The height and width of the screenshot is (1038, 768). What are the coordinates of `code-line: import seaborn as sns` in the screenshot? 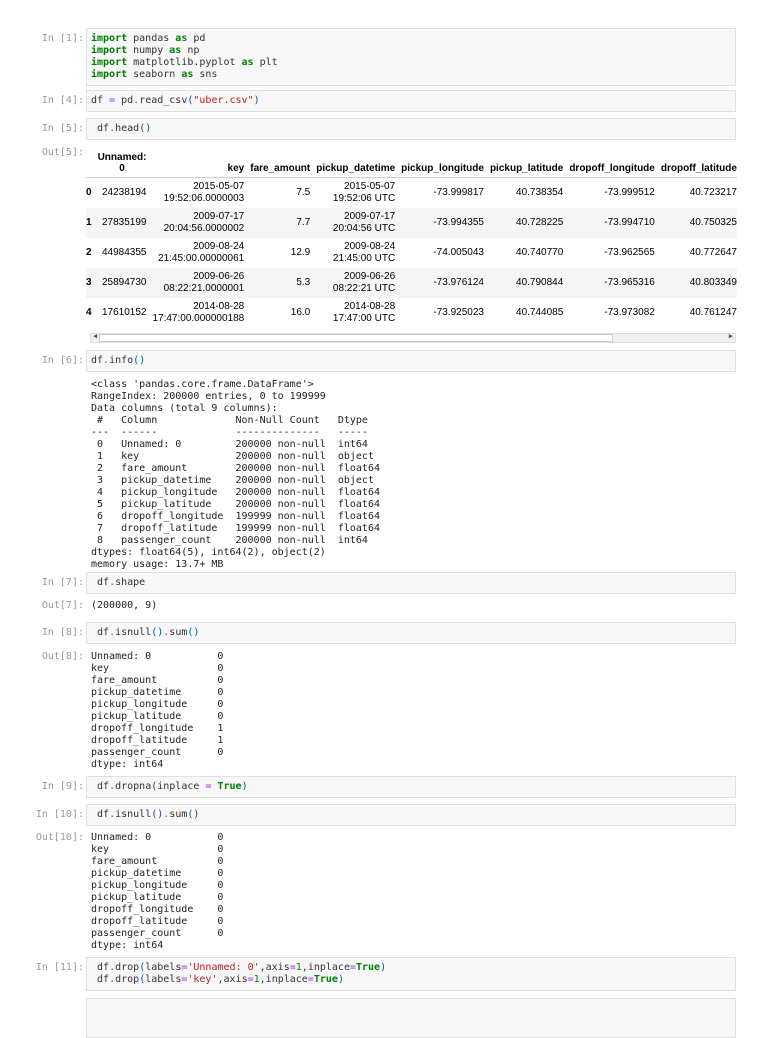 It's located at (411, 75).